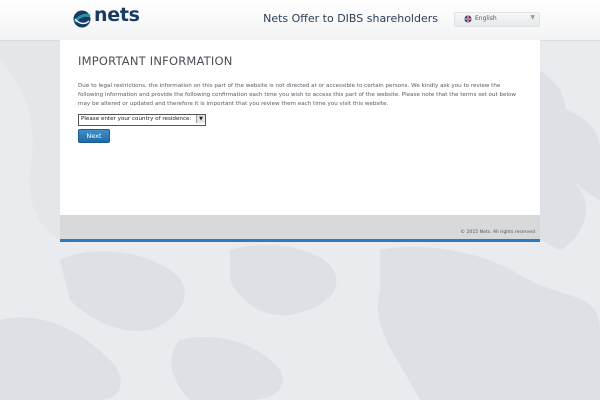 The height and width of the screenshot is (400, 600). What do you see at coordinates (155, 61) in the screenshot?
I see `page-title: IMPORTANT INFORMATION` at bounding box center [155, 61].